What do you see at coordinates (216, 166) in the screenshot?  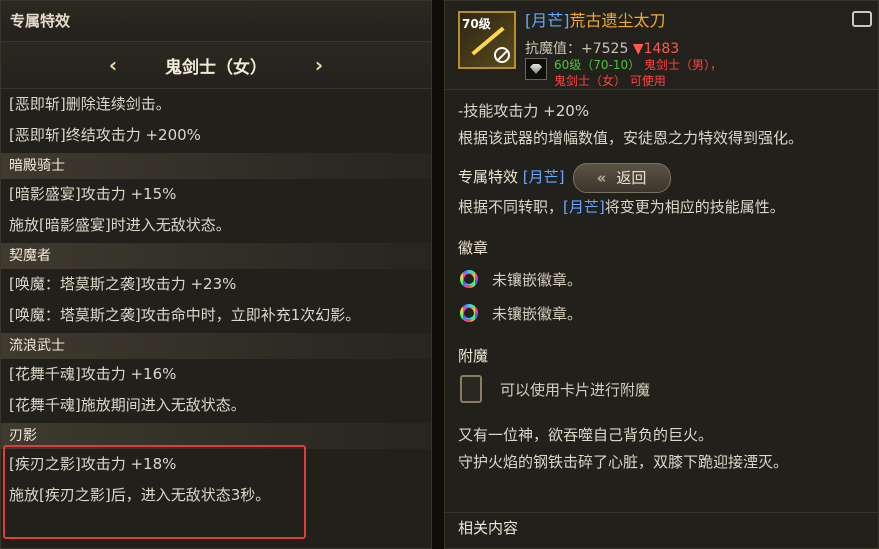 I see `subclass-header: 暗殿骑士` at bounding box center [216, 166].